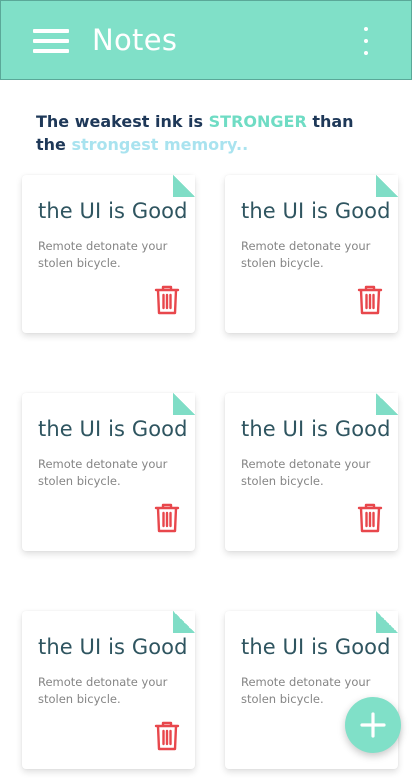  Describe the element at coordinates (51, 41) in the screenshot. I see `hamburger-menu-icon` at that location.